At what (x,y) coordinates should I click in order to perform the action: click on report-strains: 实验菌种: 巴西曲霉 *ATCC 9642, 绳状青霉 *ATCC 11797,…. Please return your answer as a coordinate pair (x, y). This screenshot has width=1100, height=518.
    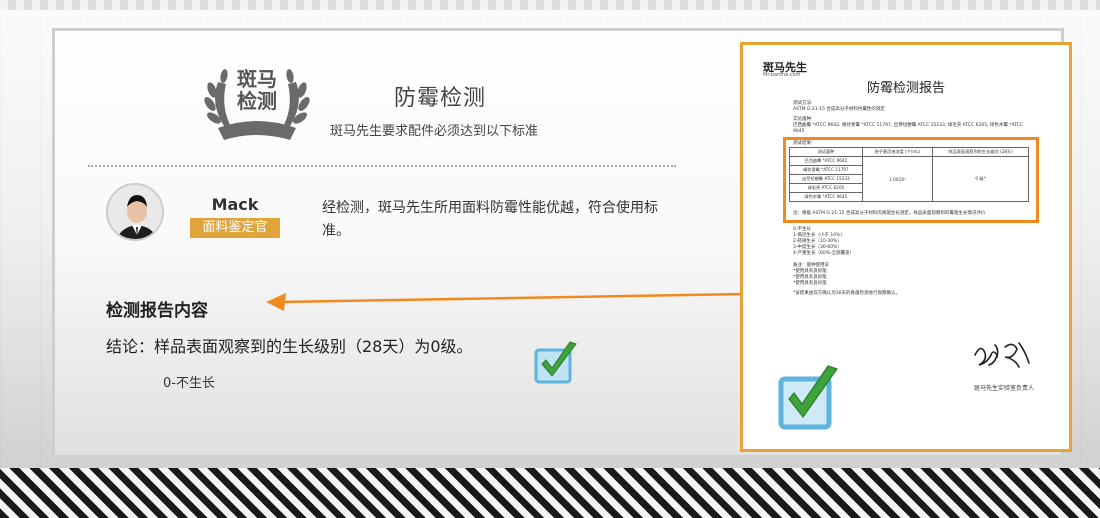
    Looking at the image, I should click on (913, 126).